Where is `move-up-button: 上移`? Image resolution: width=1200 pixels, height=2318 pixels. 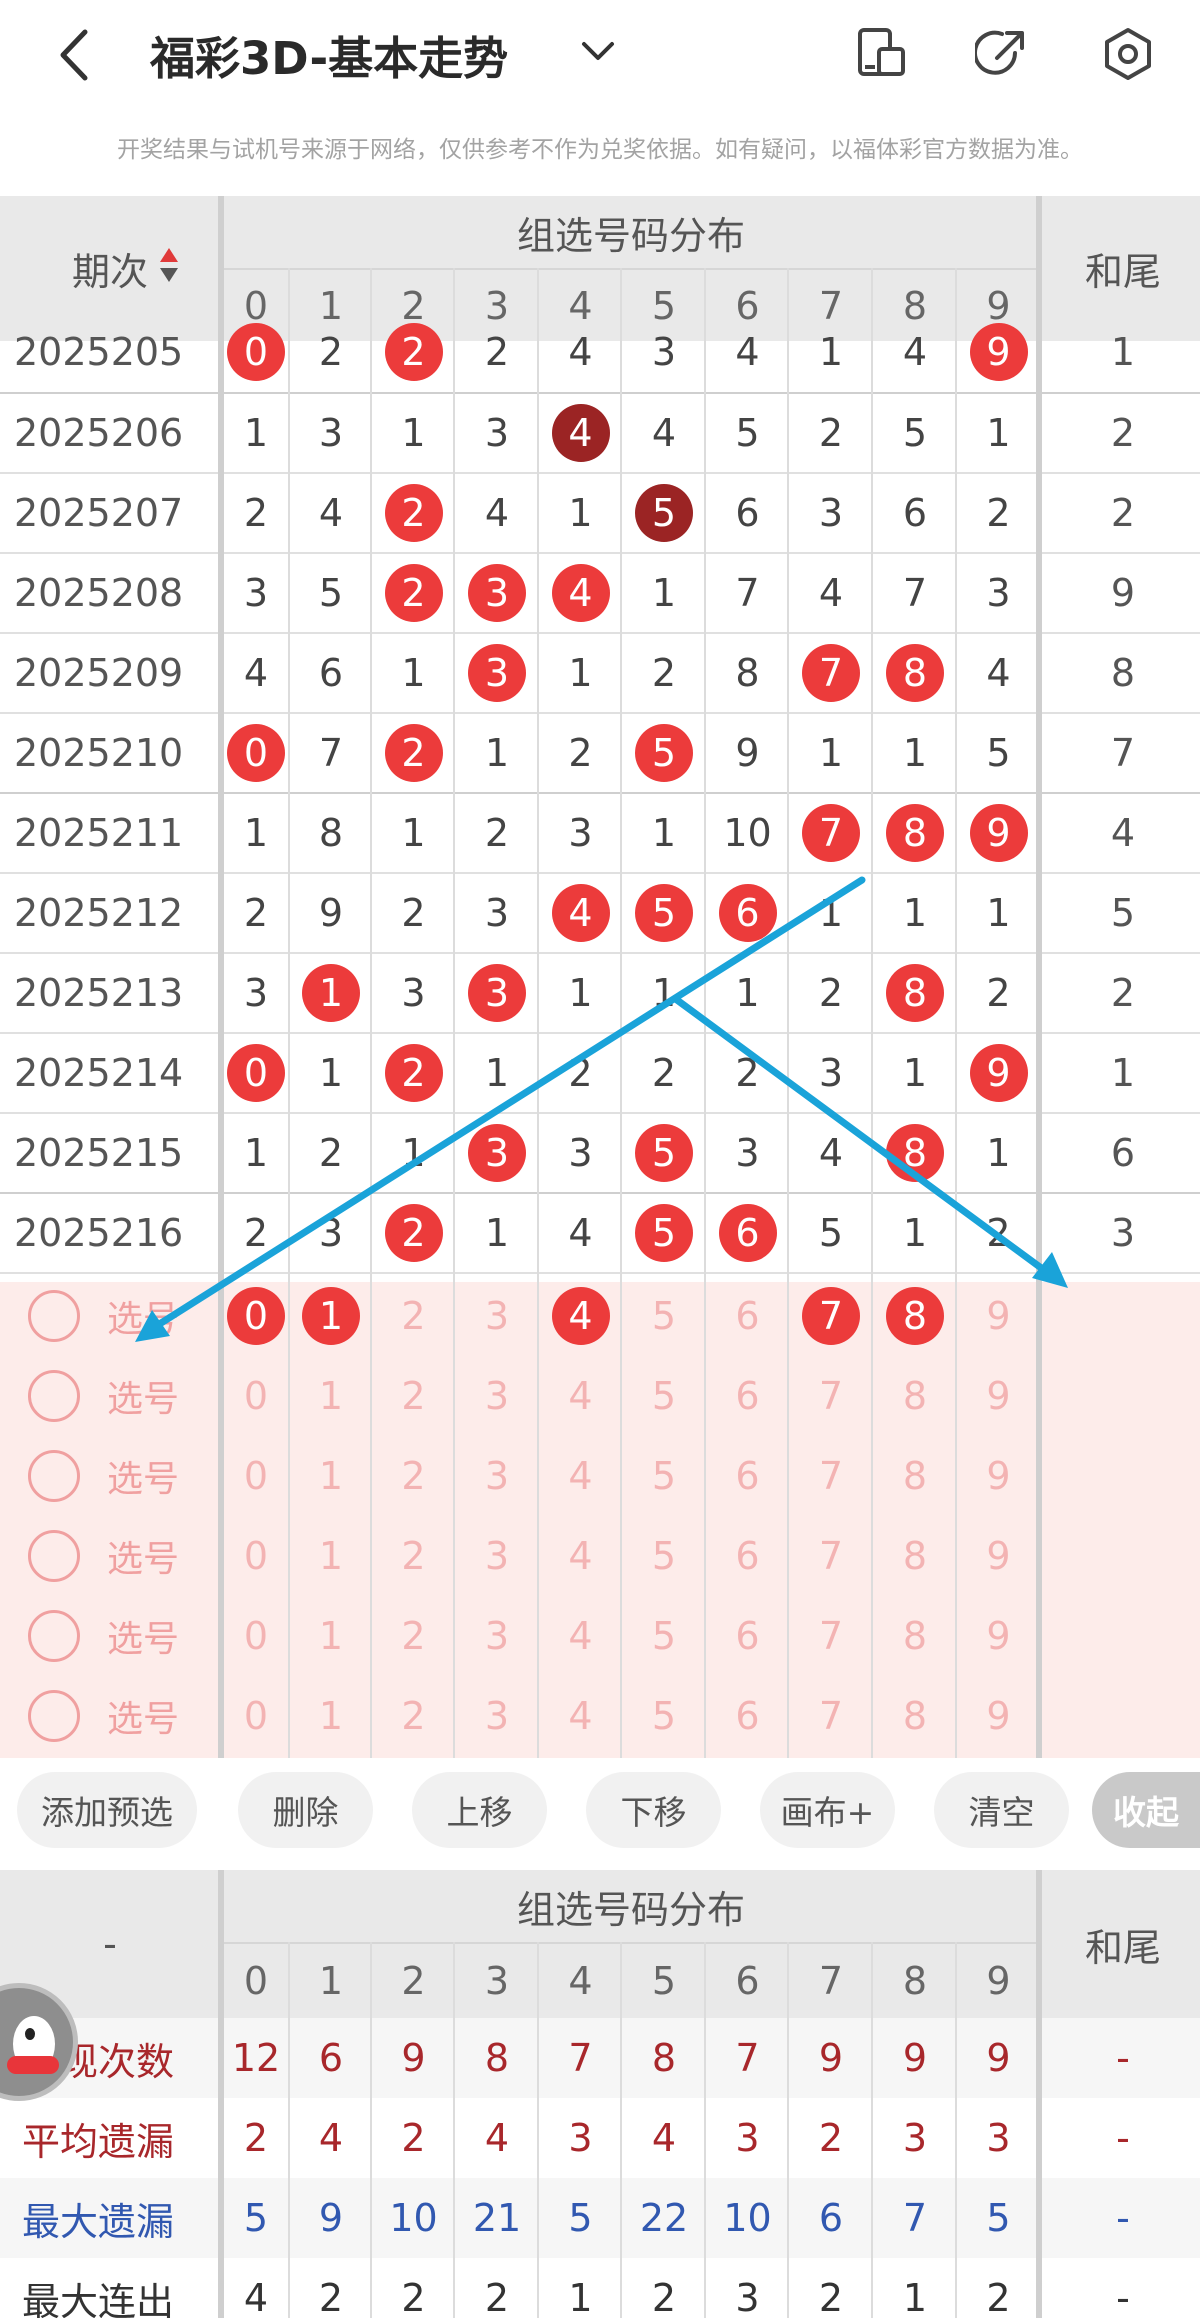 move-up-button: 上移 is located at coordinates (479, 1810).